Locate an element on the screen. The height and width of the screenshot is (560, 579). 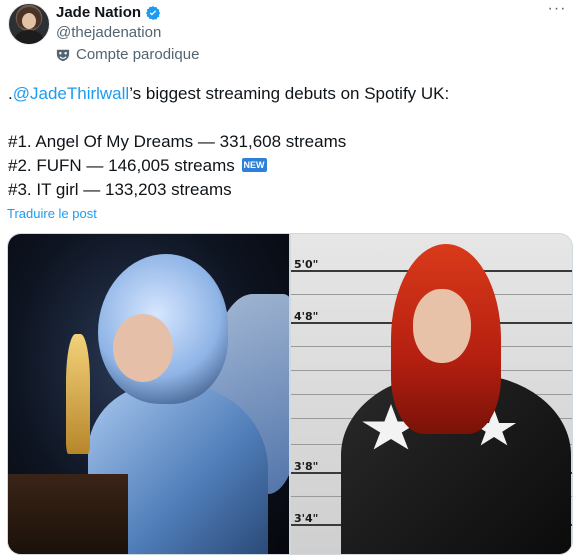
new-badge-icon: NEW is located at coordinates (254, 165).